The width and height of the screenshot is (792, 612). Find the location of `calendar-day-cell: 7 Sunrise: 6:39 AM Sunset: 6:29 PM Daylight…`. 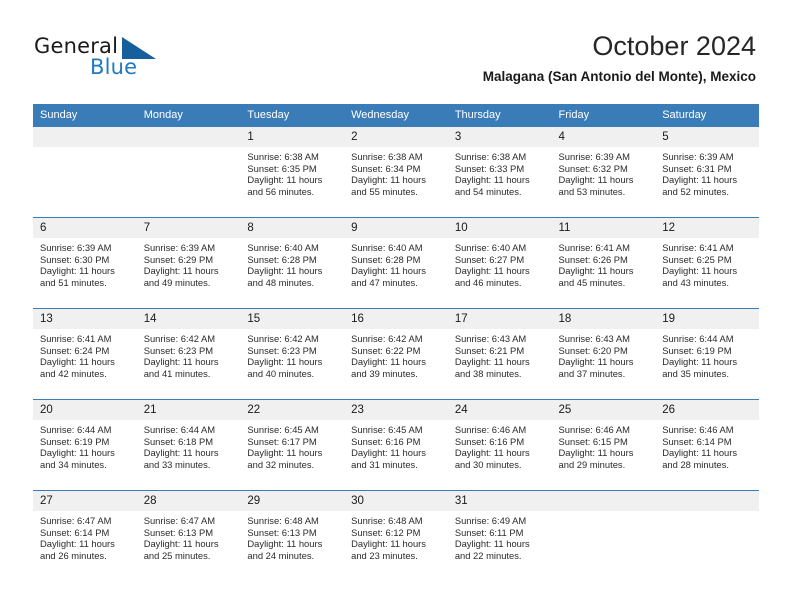

calendar-day-cell: 7 Sunrise: 6:39 AM Sunset: 6:29 PM Daylight… is located at coordinates (188, 263).